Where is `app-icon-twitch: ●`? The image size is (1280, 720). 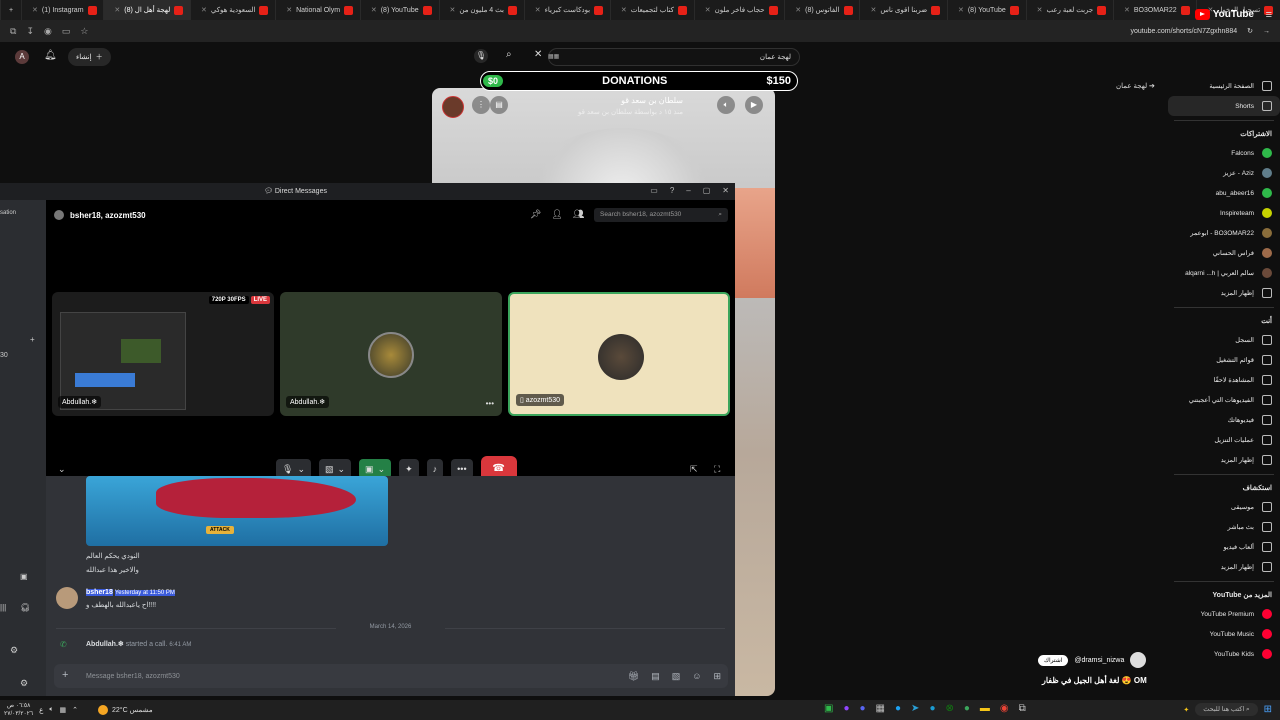
app-icon-twitch: ● is located at coordinates (846, 708).